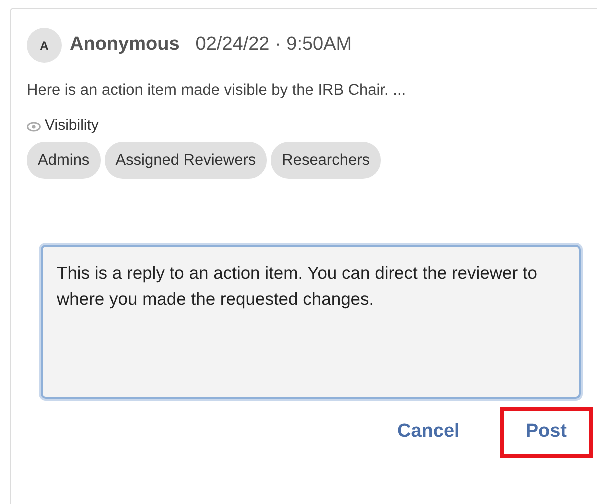 The width and height of the screenshot is (597, 504). Describe the element at coordinates (186, 160) in the screenshot. I see `visibility-tag: Assigned Reviewers` at that location.